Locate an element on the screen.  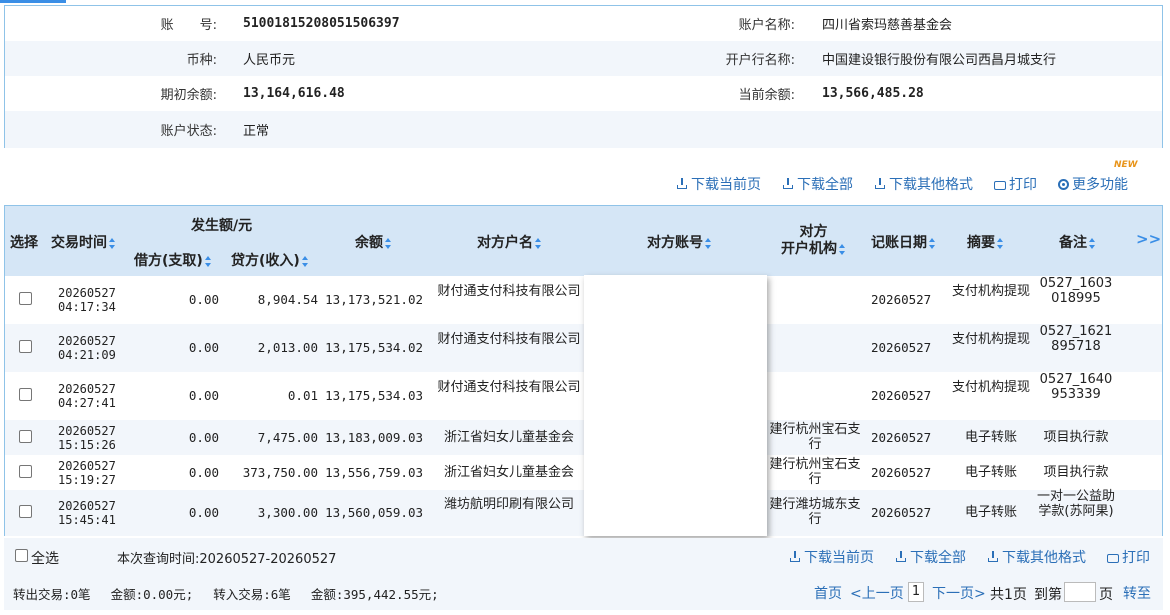
header-remark: 备注 is located at coordinates (1077, 242).